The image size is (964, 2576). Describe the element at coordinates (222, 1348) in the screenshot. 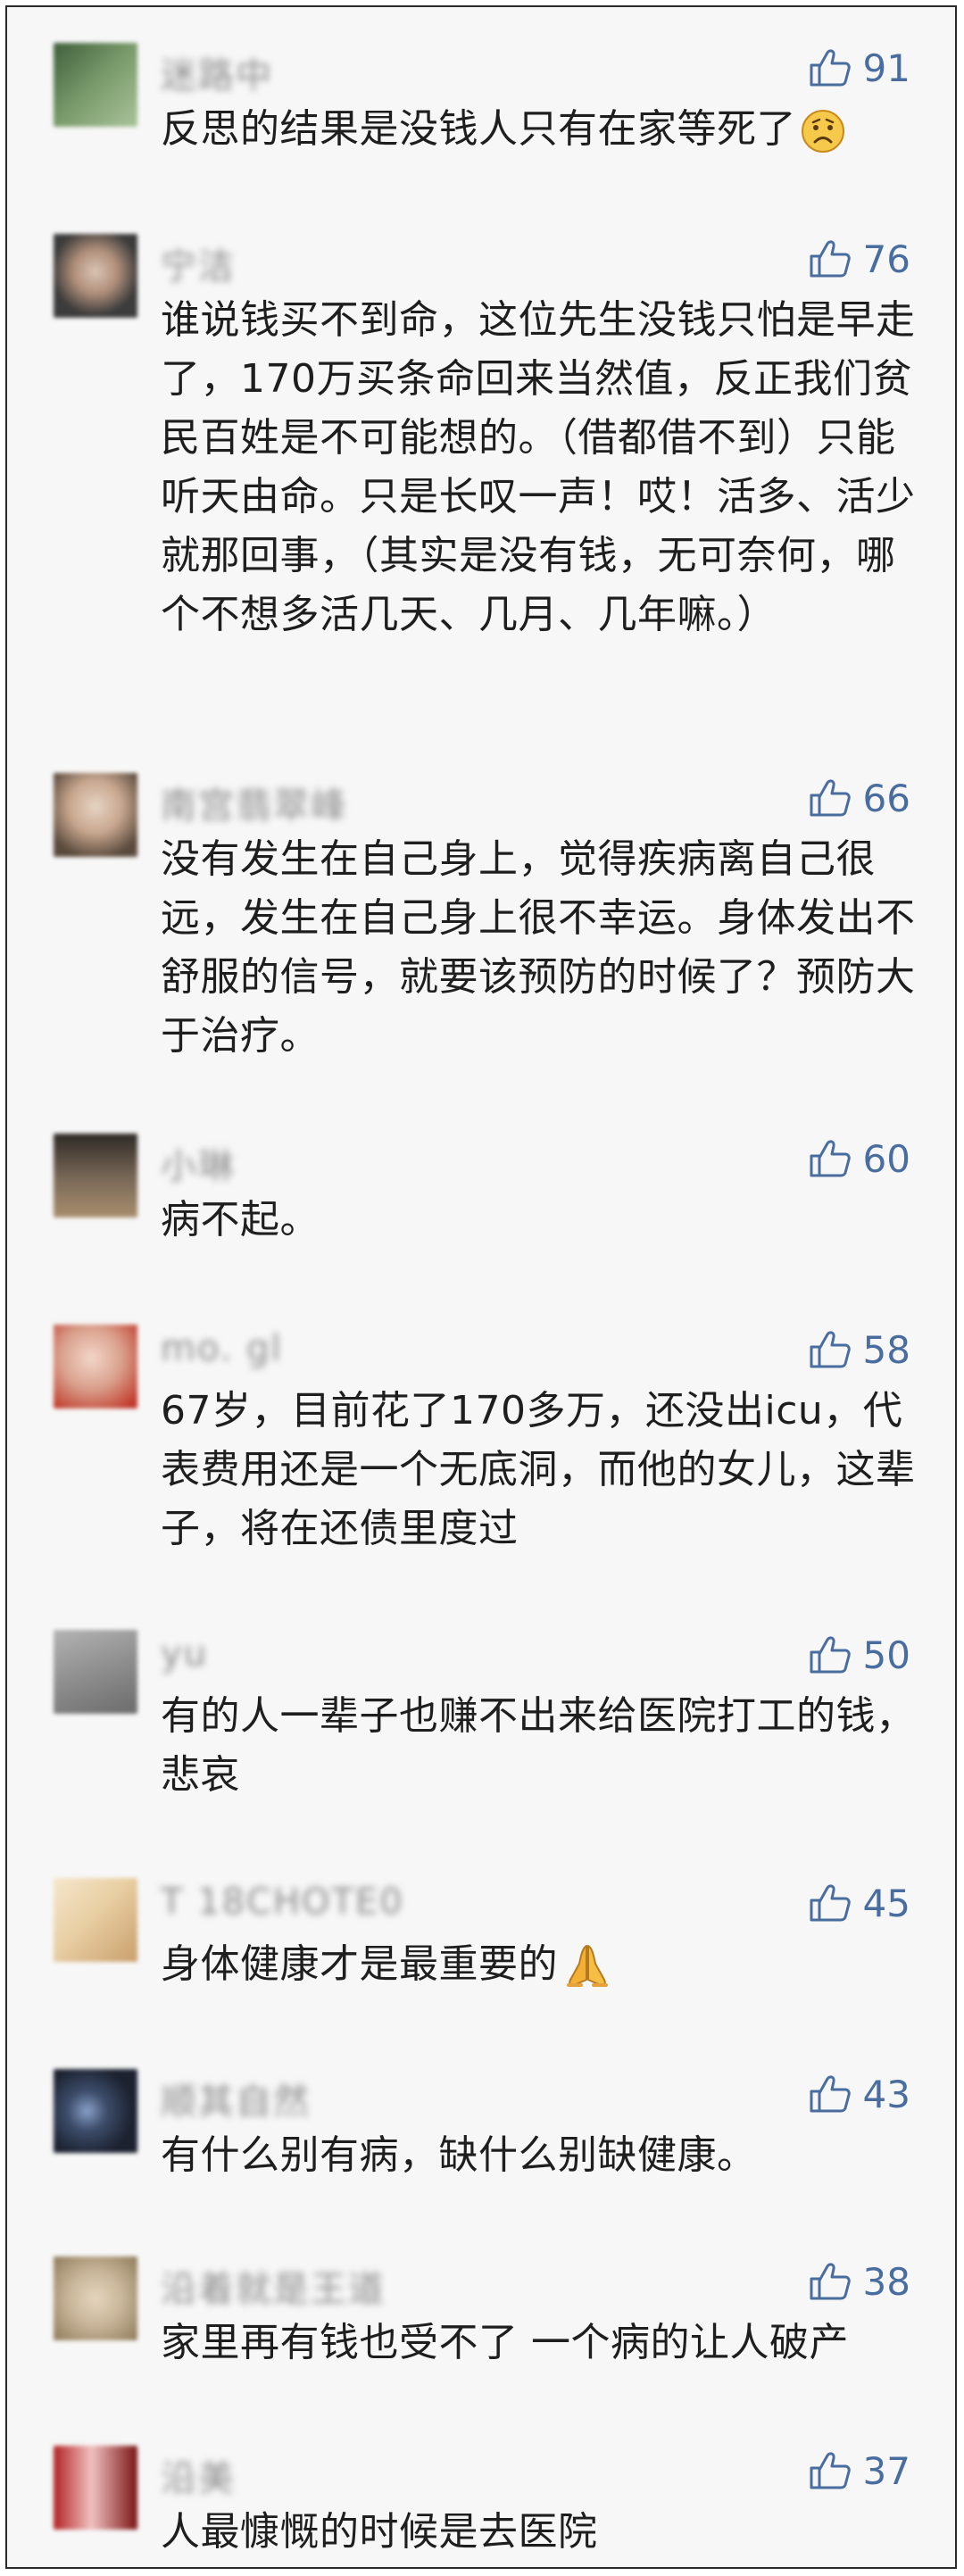

I see `username: mo. gl` at that location.